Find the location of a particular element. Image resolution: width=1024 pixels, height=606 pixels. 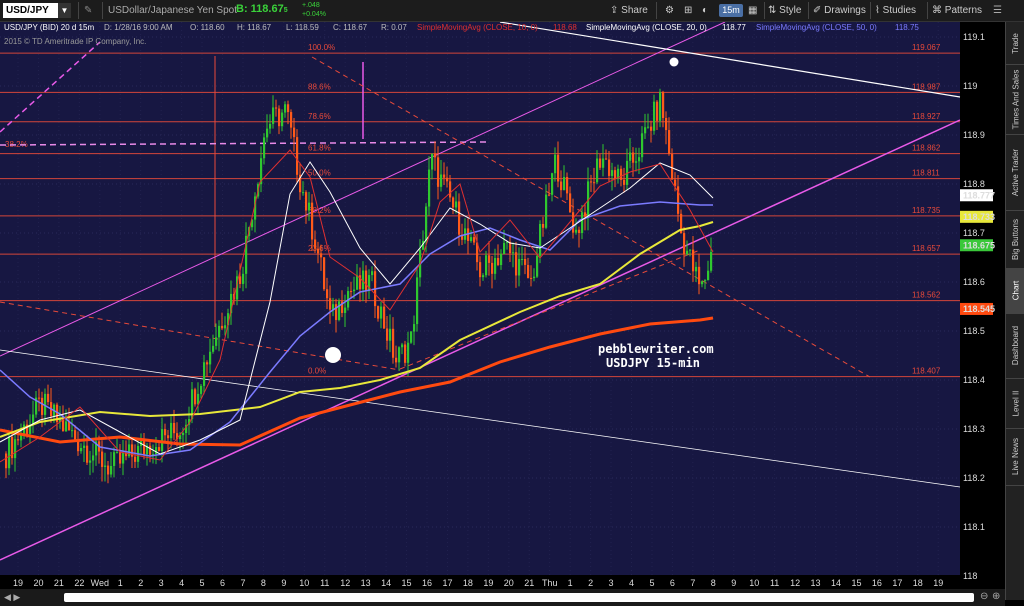

drawing-set-button: ⊞ is located at coordinates (688, 10).